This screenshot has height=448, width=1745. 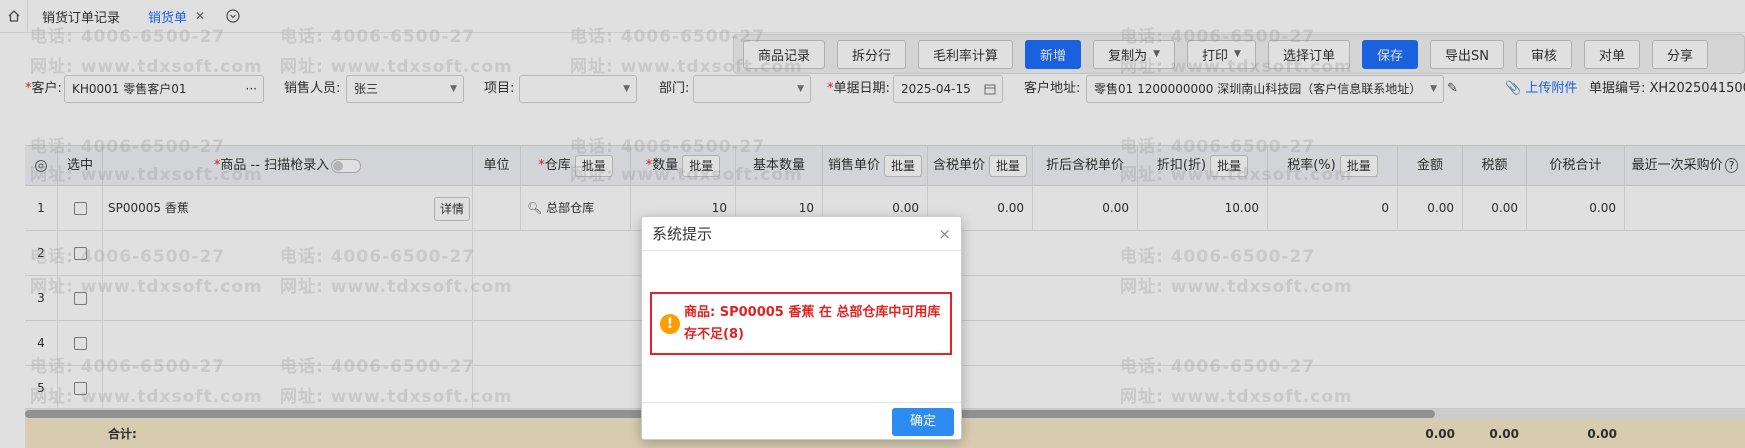 What do you see at coordinates (801, 421) in the screenshot?
I see `dialog-footer: 确定` at bounding box center [801, 421].